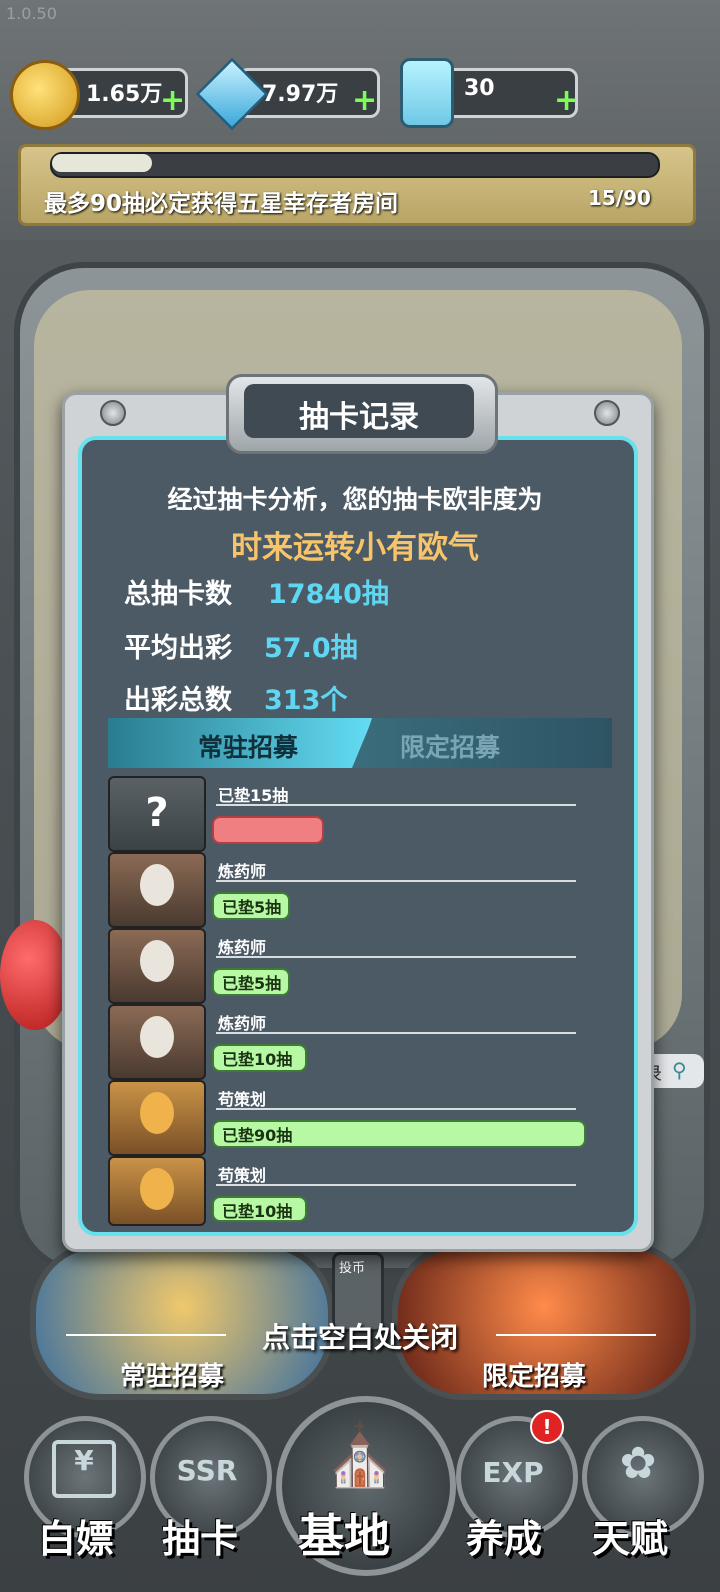  I want to click on nav-base-label: 基地, so click(344, 1536).